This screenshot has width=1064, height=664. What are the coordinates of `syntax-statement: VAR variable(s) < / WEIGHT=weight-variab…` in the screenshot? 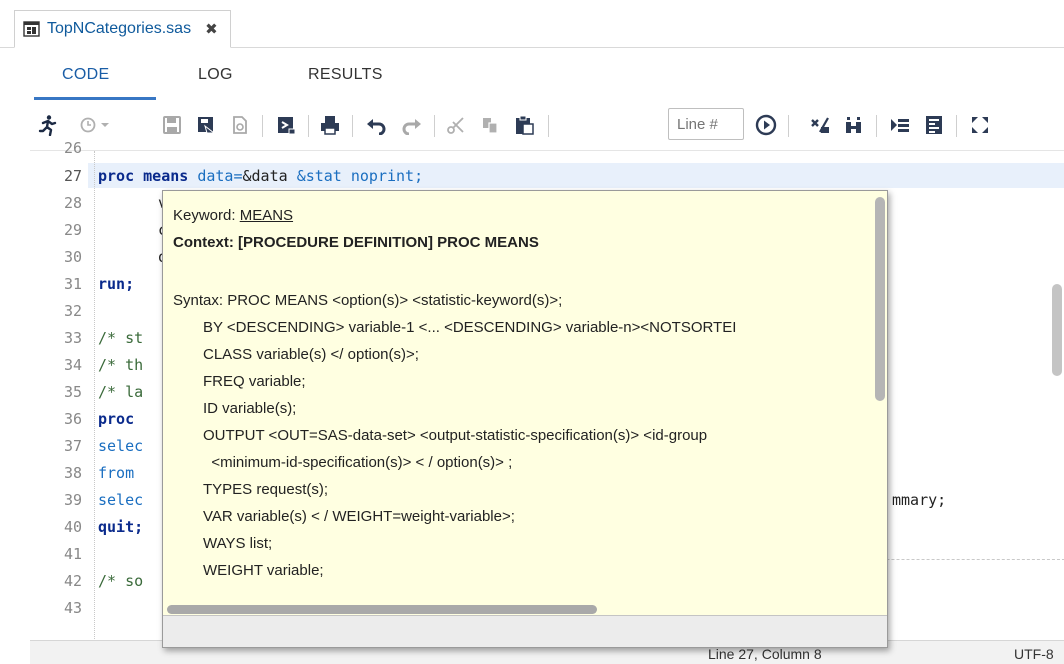 It's located at (359, 516).